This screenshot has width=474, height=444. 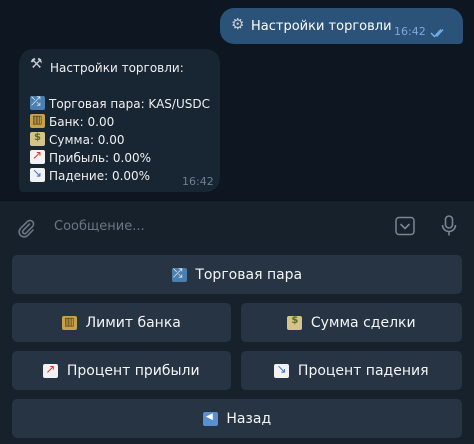 I want to click on bank-line: Банк: 0.00, so click(x=72, y=121).